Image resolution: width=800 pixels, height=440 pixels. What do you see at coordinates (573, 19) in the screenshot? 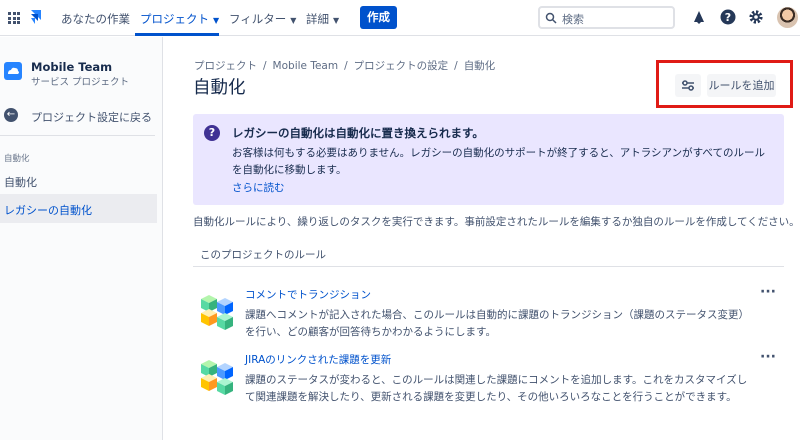
I see `search-placeholder: 検索` at bounding box center [573, 19].